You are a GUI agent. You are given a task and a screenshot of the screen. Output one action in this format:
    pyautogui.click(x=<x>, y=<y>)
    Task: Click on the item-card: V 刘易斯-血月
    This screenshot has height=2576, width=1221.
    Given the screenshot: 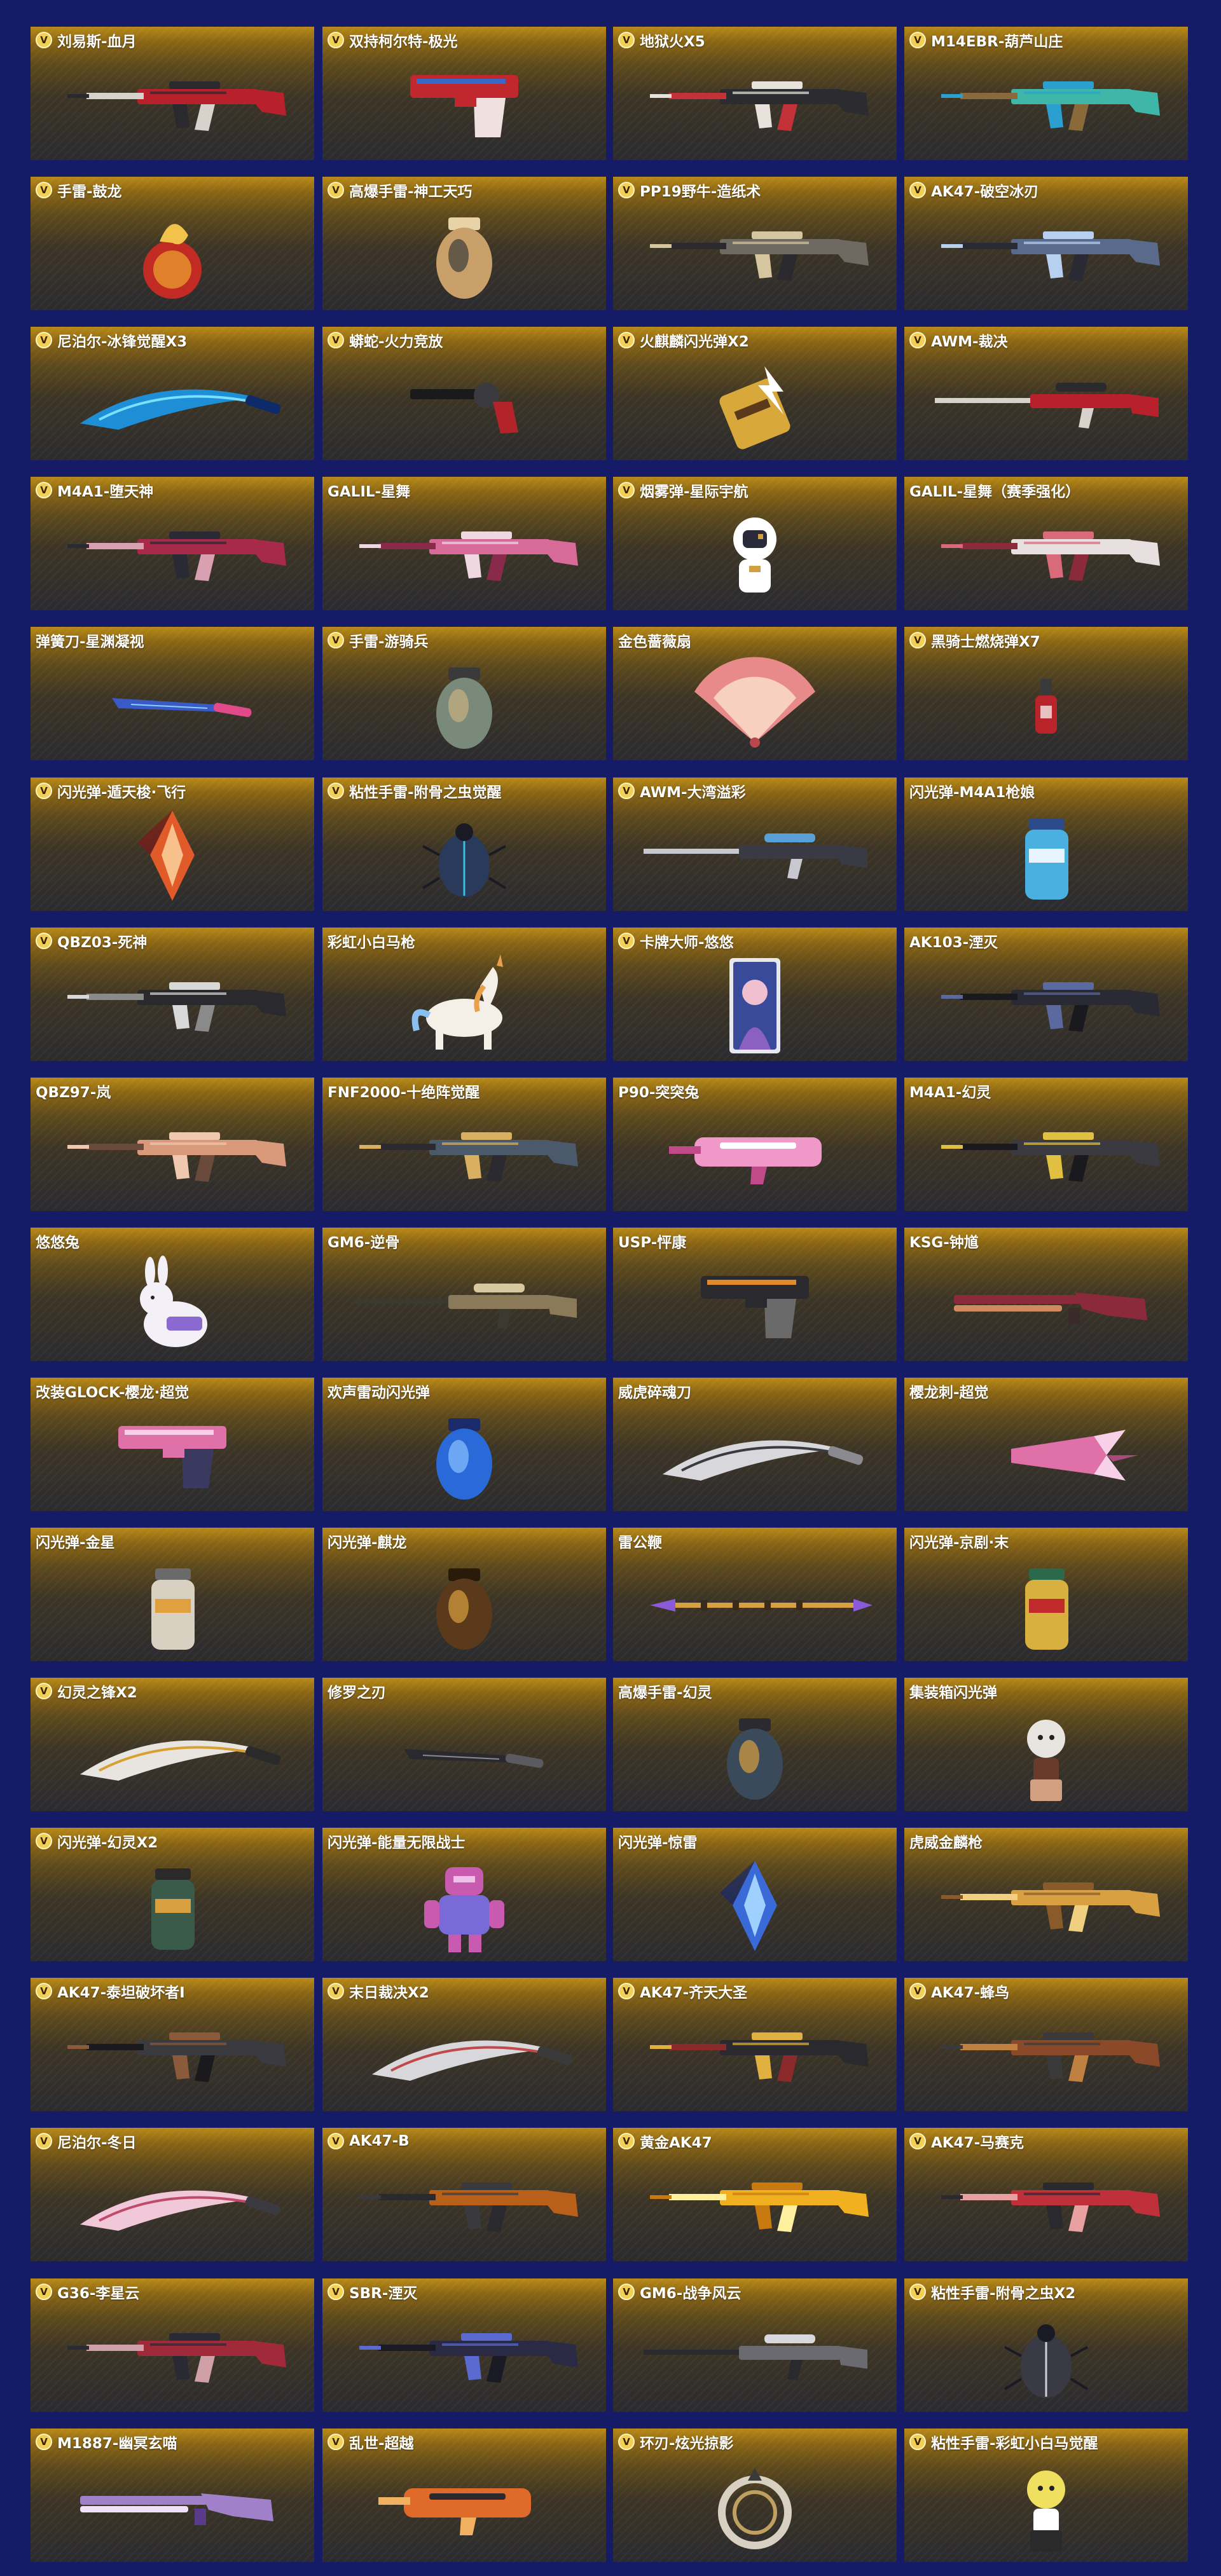 What is the action you would take?
    pyautogui.click(x=172, y=93)
    